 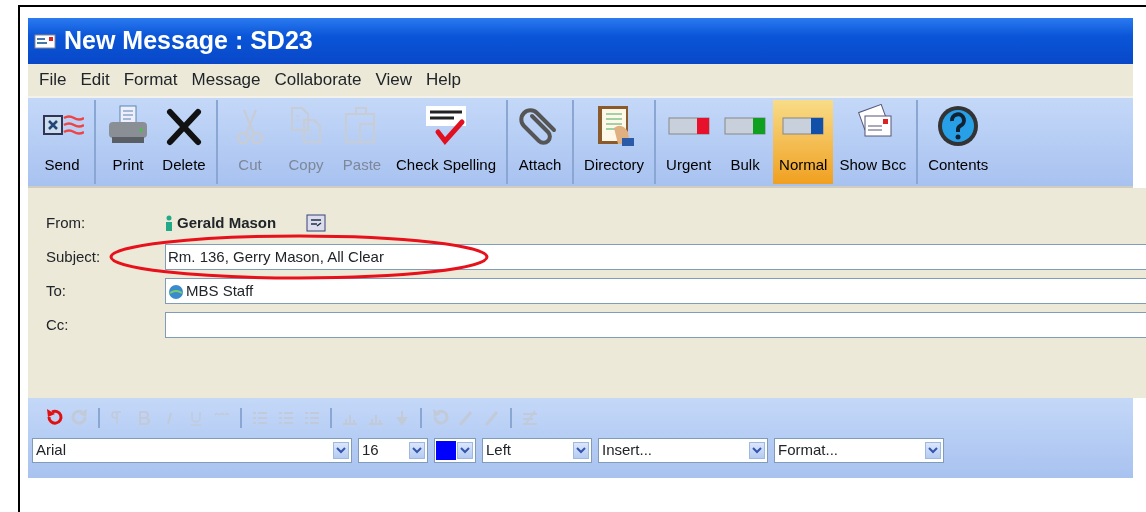 What do you see at coordinates (53, 80) in the screenshot?
I see `menu-item: File` at bounding box center [53, 80].